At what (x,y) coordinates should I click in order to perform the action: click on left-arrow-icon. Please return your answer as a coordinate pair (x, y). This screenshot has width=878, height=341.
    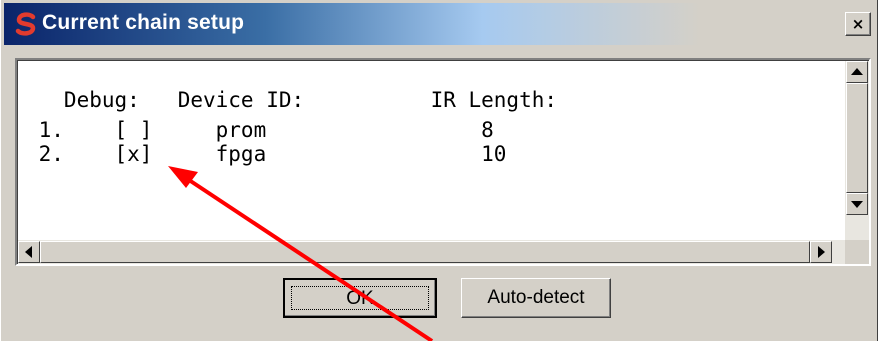
    Looking at the image, I should click on (28, 252).